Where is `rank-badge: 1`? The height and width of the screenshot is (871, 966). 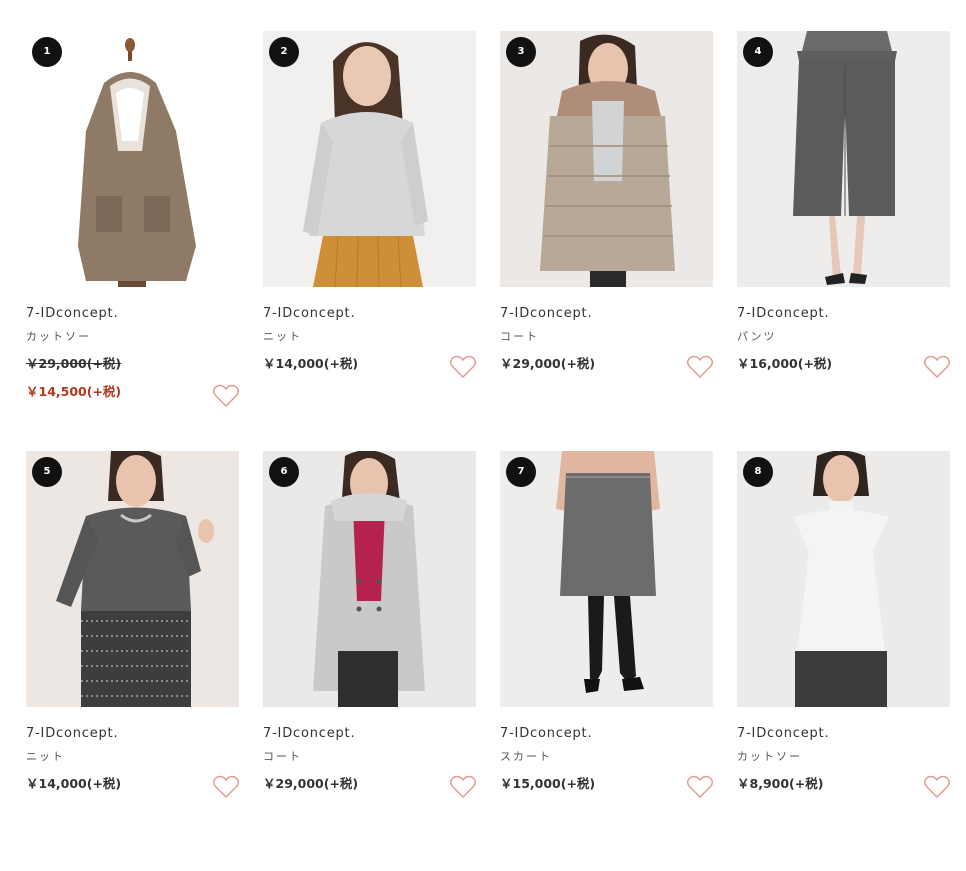 rank-badge: 1 is located at coordinates (47, 52).